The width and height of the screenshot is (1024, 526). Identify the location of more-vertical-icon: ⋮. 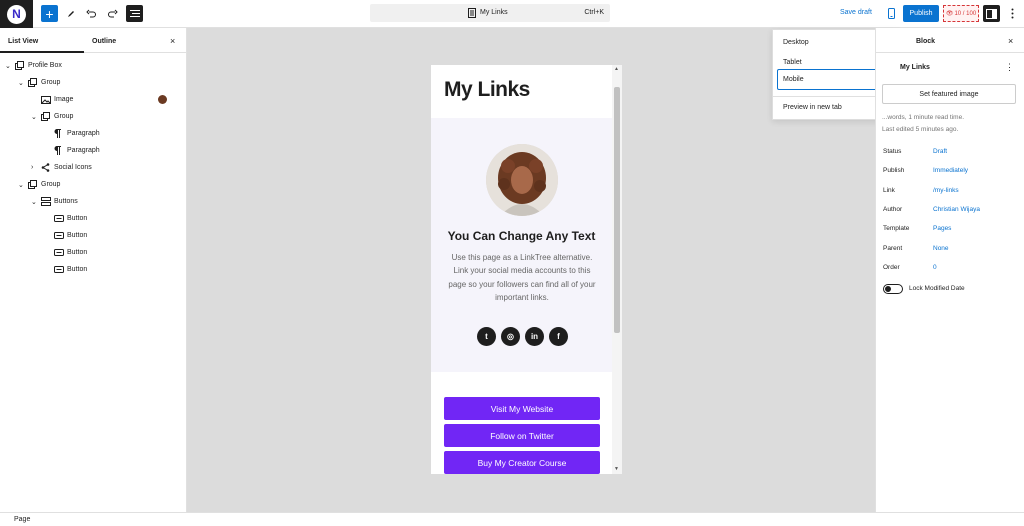
(1009, 67).